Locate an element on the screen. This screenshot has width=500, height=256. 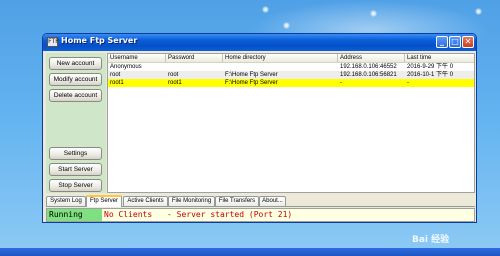
table-row-selected: root1 root1 F:\Home Ftp Server - - is located at coordinates (291, 83).